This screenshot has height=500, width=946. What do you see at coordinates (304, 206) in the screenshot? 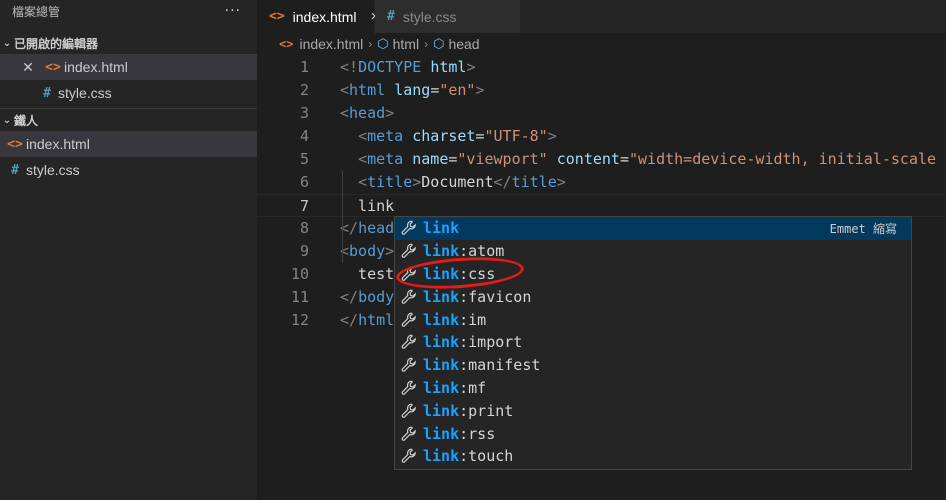
I see `line-number: 7` at bounding box center [304, 206].